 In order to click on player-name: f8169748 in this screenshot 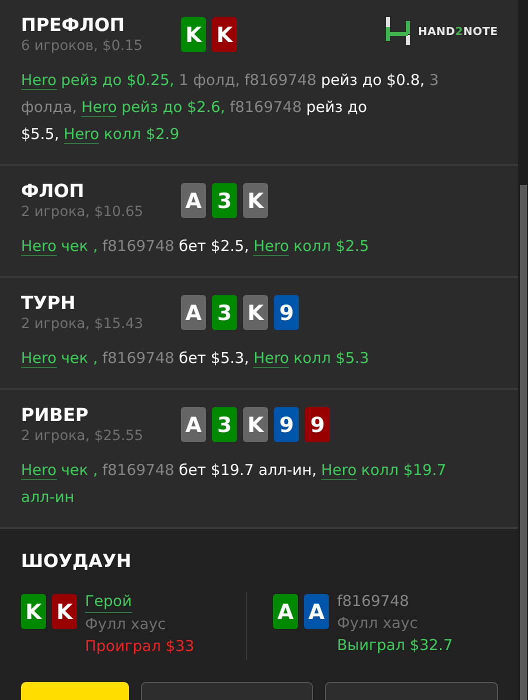, I will do `click(373, 601)`.